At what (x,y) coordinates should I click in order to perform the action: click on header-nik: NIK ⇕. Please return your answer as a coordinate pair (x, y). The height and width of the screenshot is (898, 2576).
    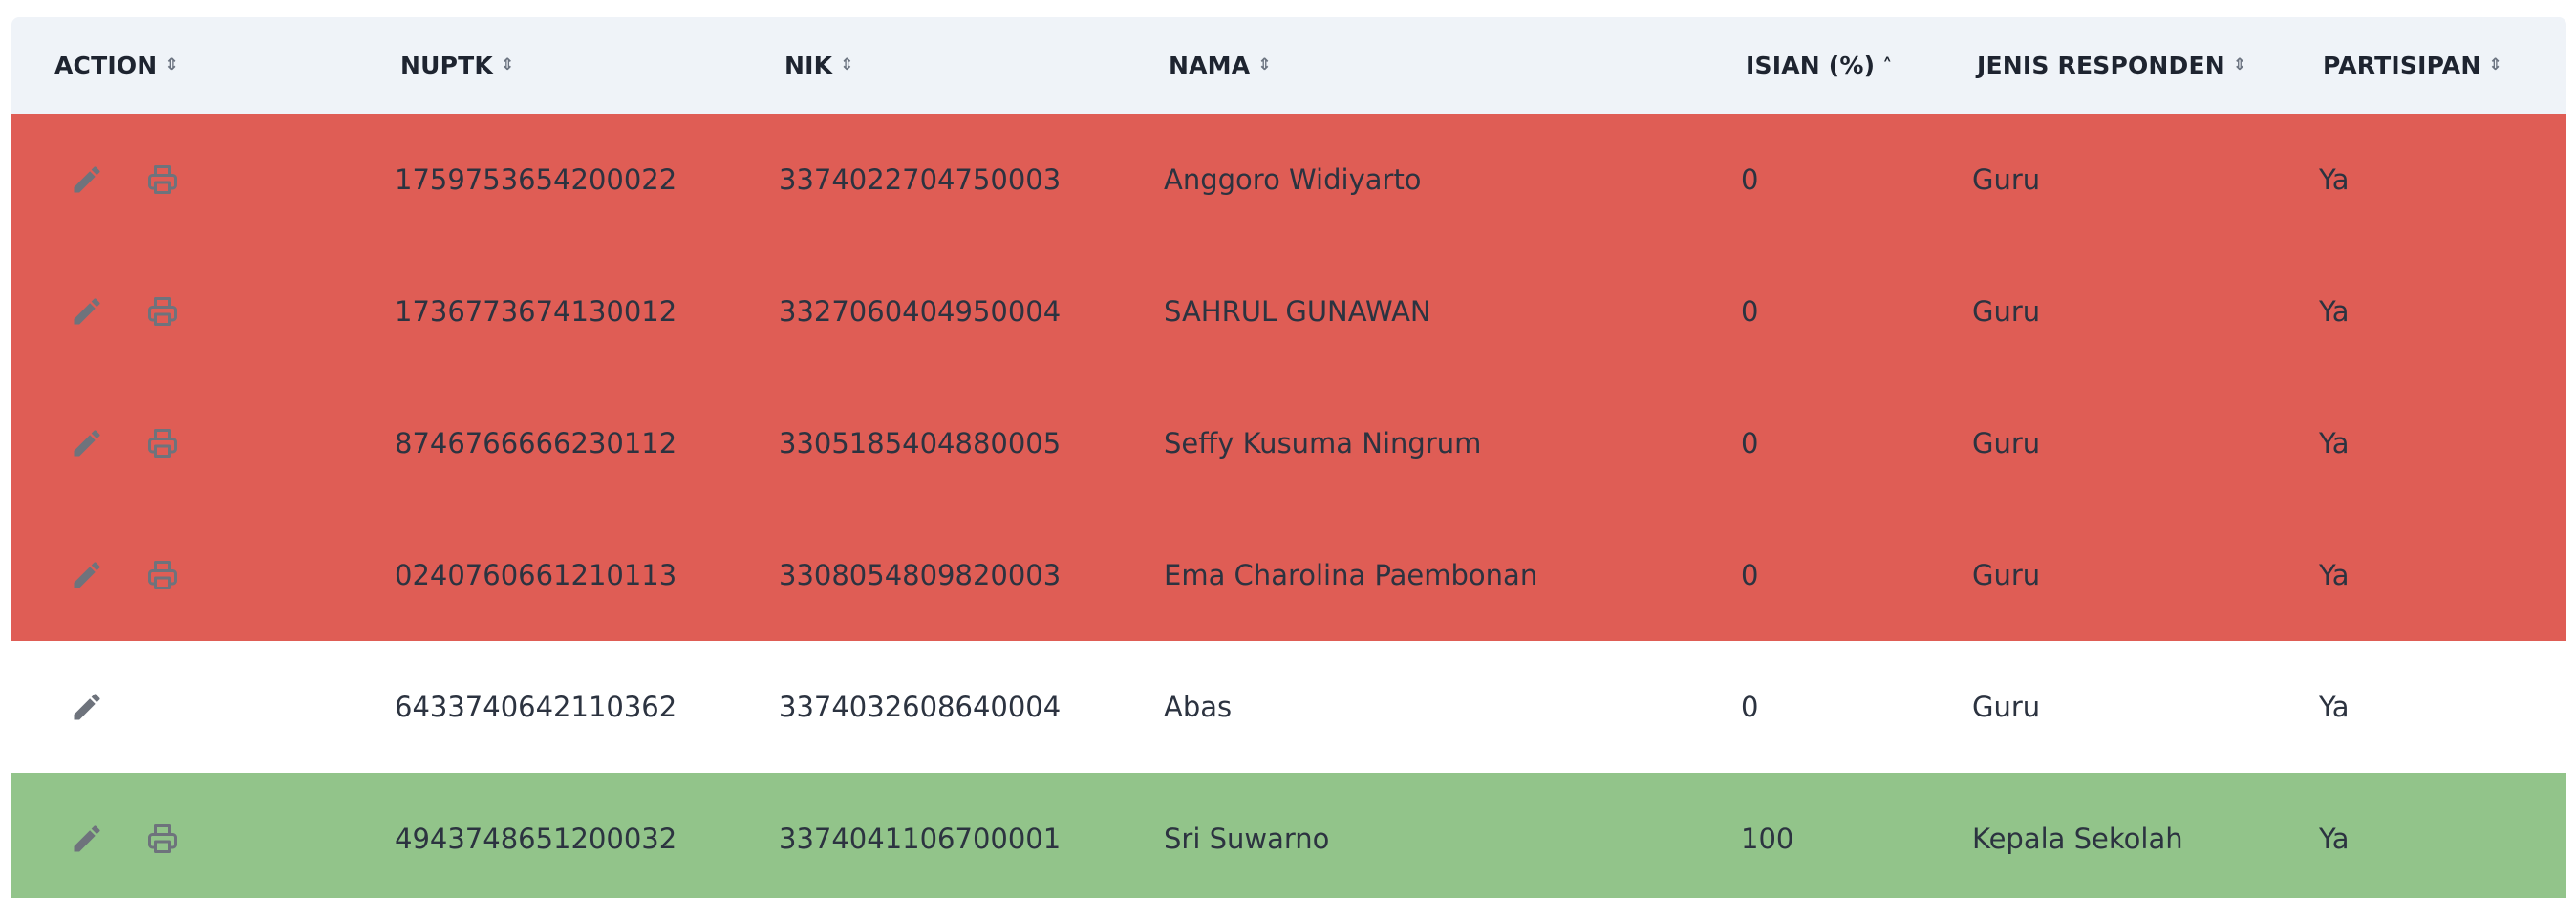
    Looking at the image, I should click on (819, 65).